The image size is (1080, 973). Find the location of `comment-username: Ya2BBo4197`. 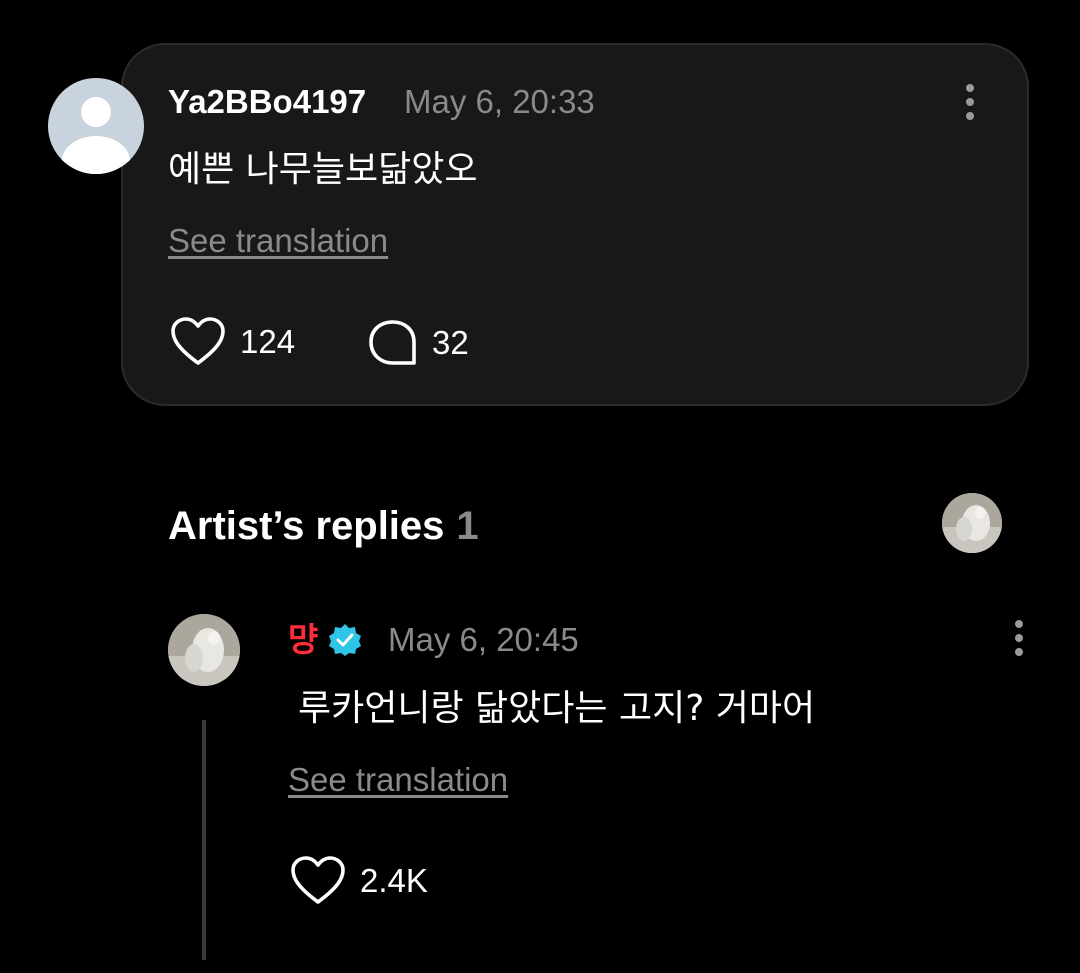

comment-username: Ya2BBo4197 is located at coordinates (267, 102).